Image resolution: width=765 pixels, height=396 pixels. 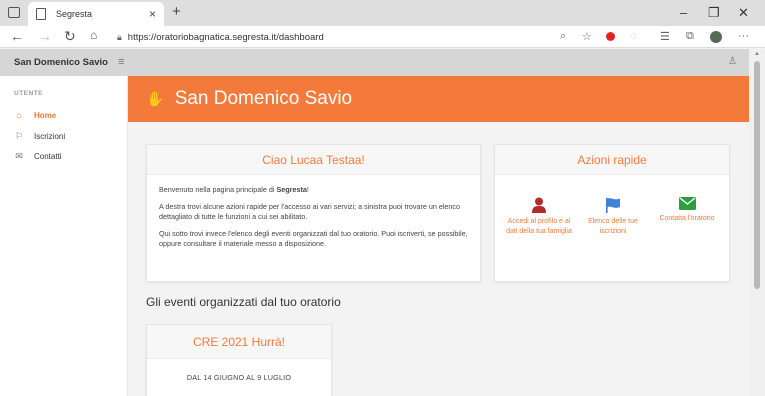 I want to click on app-header: San Domenico Savio ≡ ♙, so click(x=374, y=62).